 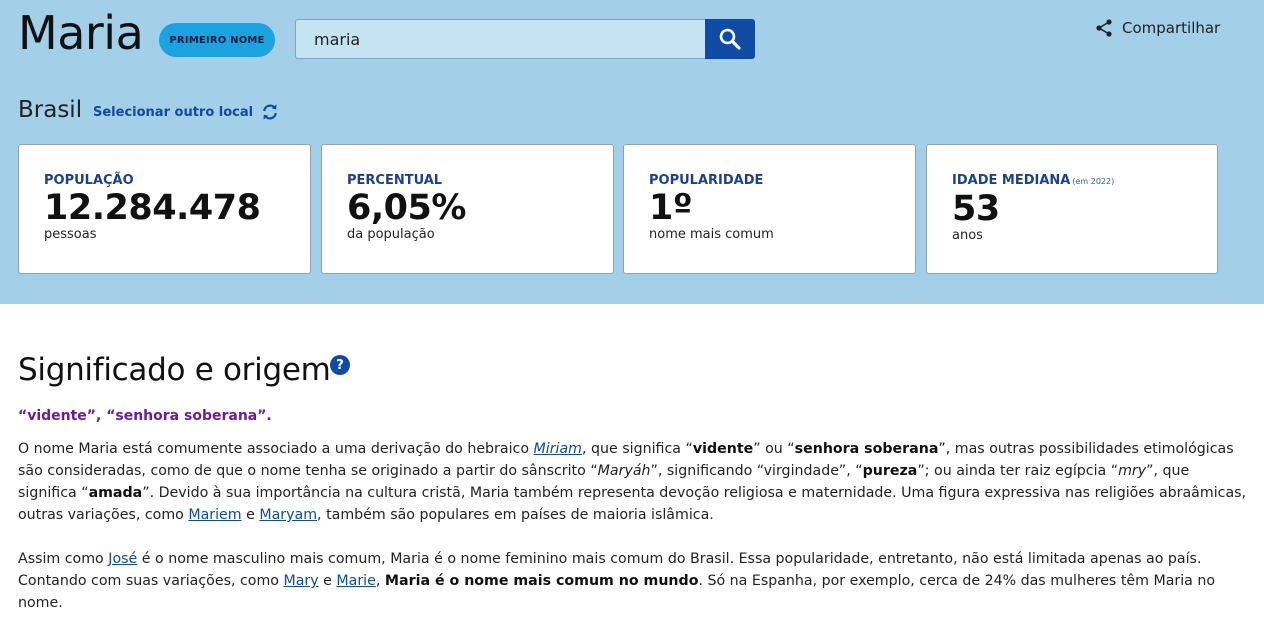 I want to click on stat-sub: nome mais comum, so click(x=711, y=234).